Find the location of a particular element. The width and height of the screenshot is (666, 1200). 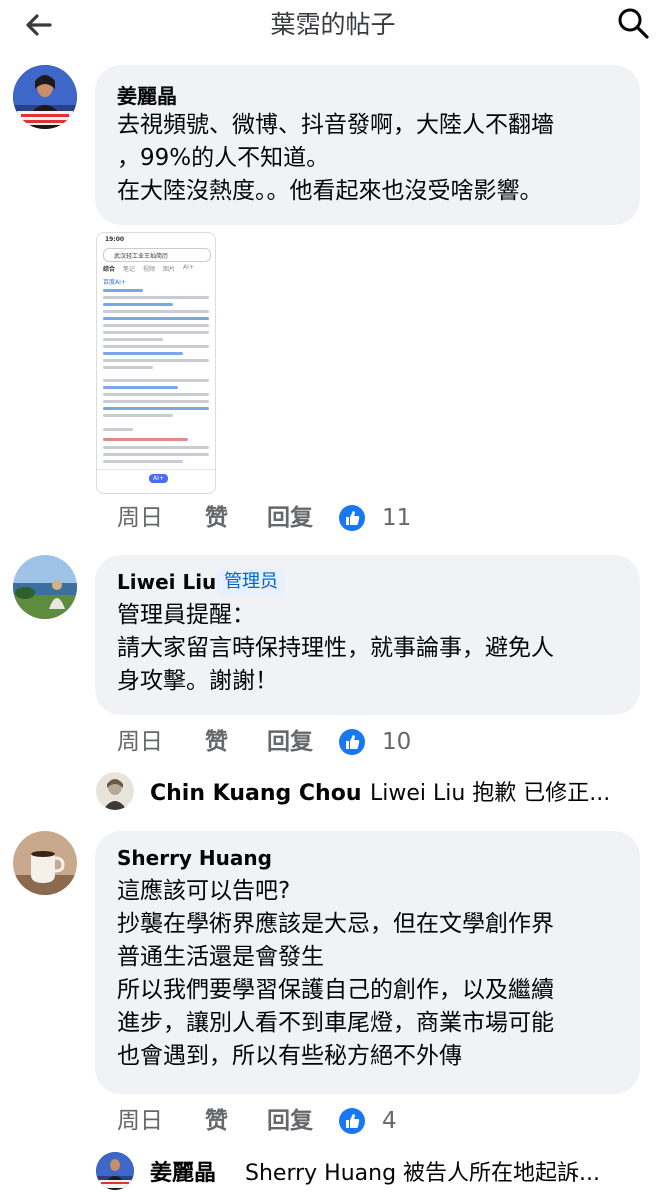

page-title: 葉霑的帖子 is located at coordinates (333, 24).